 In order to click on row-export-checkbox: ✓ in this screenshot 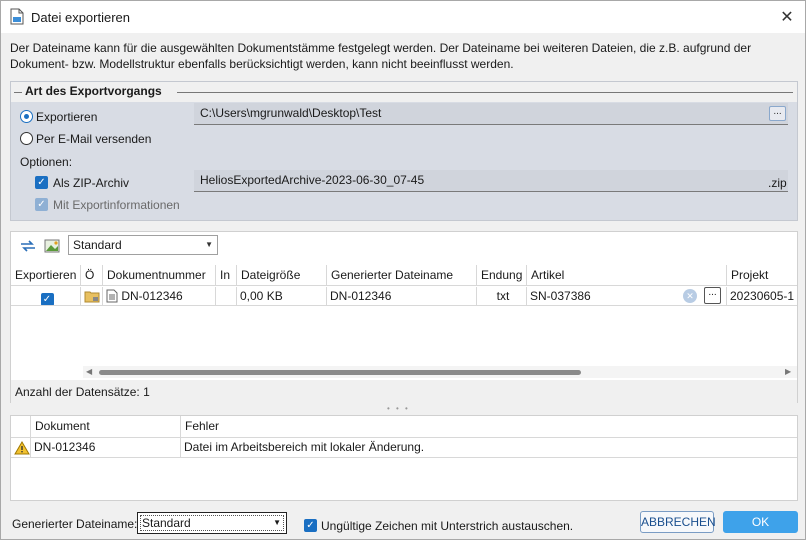, I will do `click(47, 299)`.